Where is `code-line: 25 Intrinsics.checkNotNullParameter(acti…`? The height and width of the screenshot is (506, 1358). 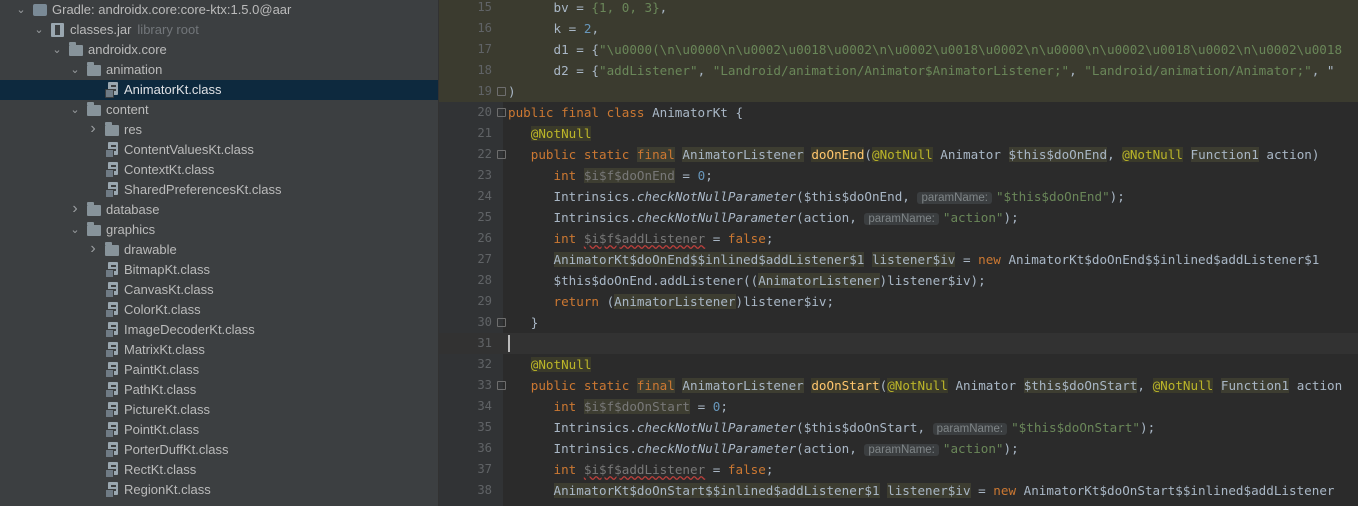
code-line: 25 Intrinsics.checkNotNullParameter(acti… is located at coordinates (898, 217).